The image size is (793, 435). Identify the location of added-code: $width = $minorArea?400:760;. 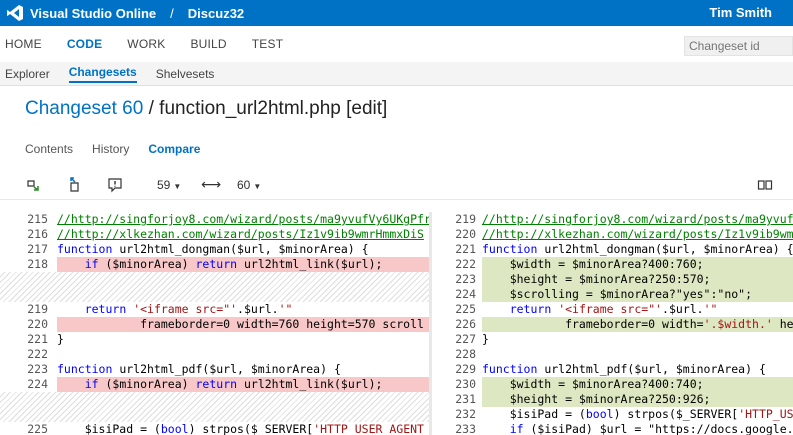
(637, 264).